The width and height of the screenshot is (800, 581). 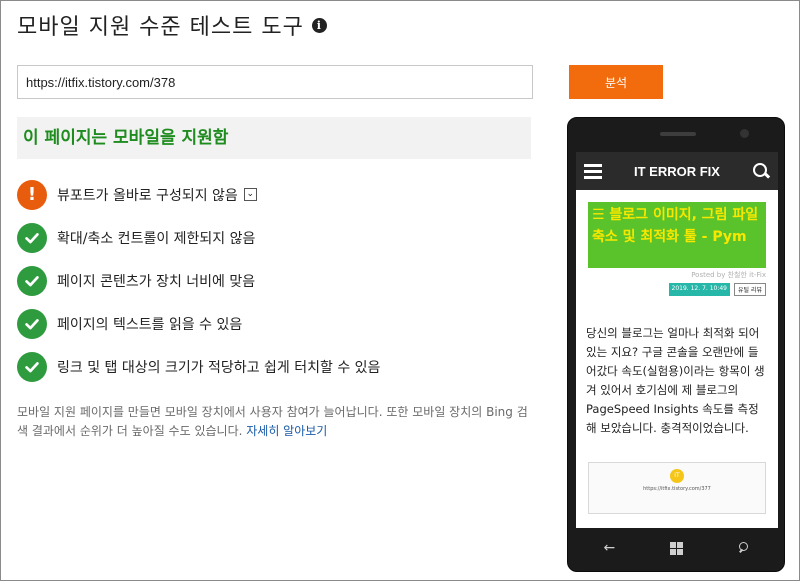 What do you see at coordinates (150, 324) in the screenshot?
I see `check-label: 페이지의 텍스트를 읽을 수 있음` at bounding box center [150, 324].